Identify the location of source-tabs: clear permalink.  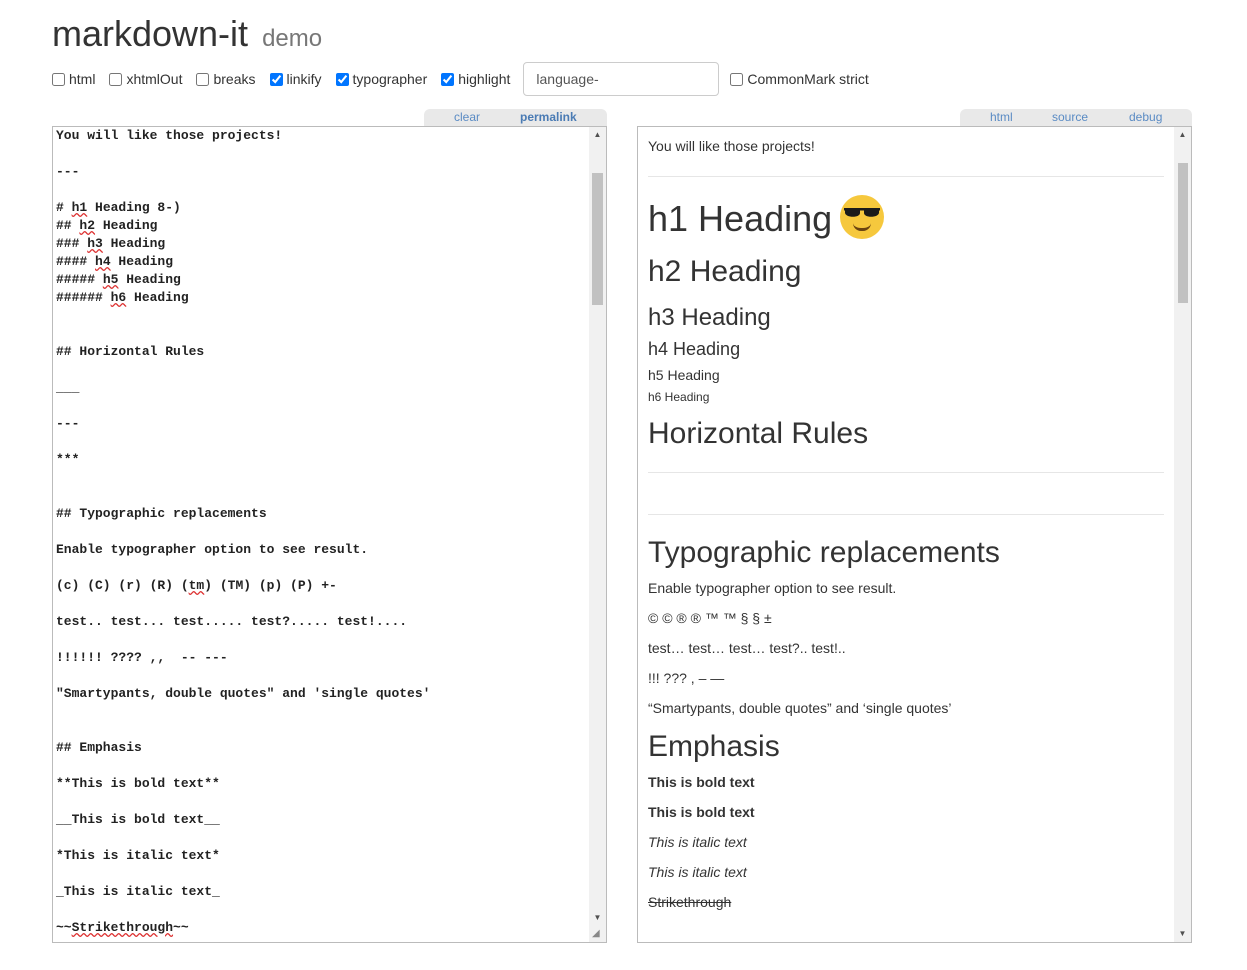
(515, 118).